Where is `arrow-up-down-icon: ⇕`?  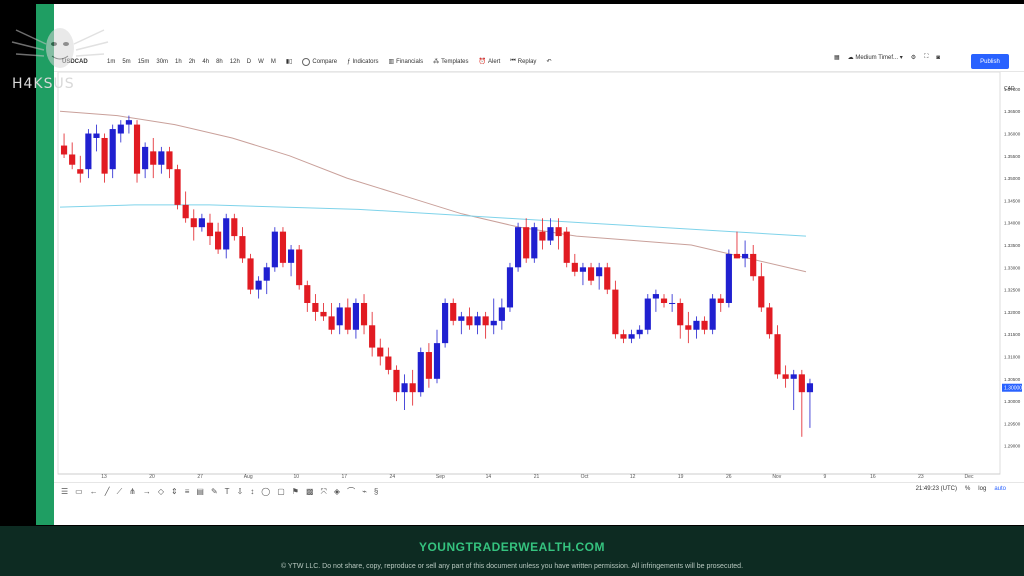 arrow-up-down-icon: ⇕ is located at coordinates (174, 491).